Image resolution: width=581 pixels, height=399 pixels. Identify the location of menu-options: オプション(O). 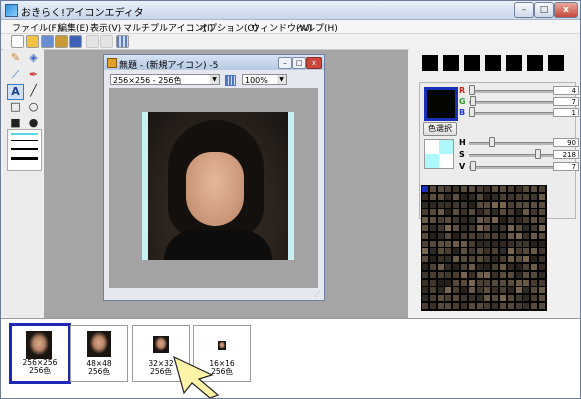
(228, 27).